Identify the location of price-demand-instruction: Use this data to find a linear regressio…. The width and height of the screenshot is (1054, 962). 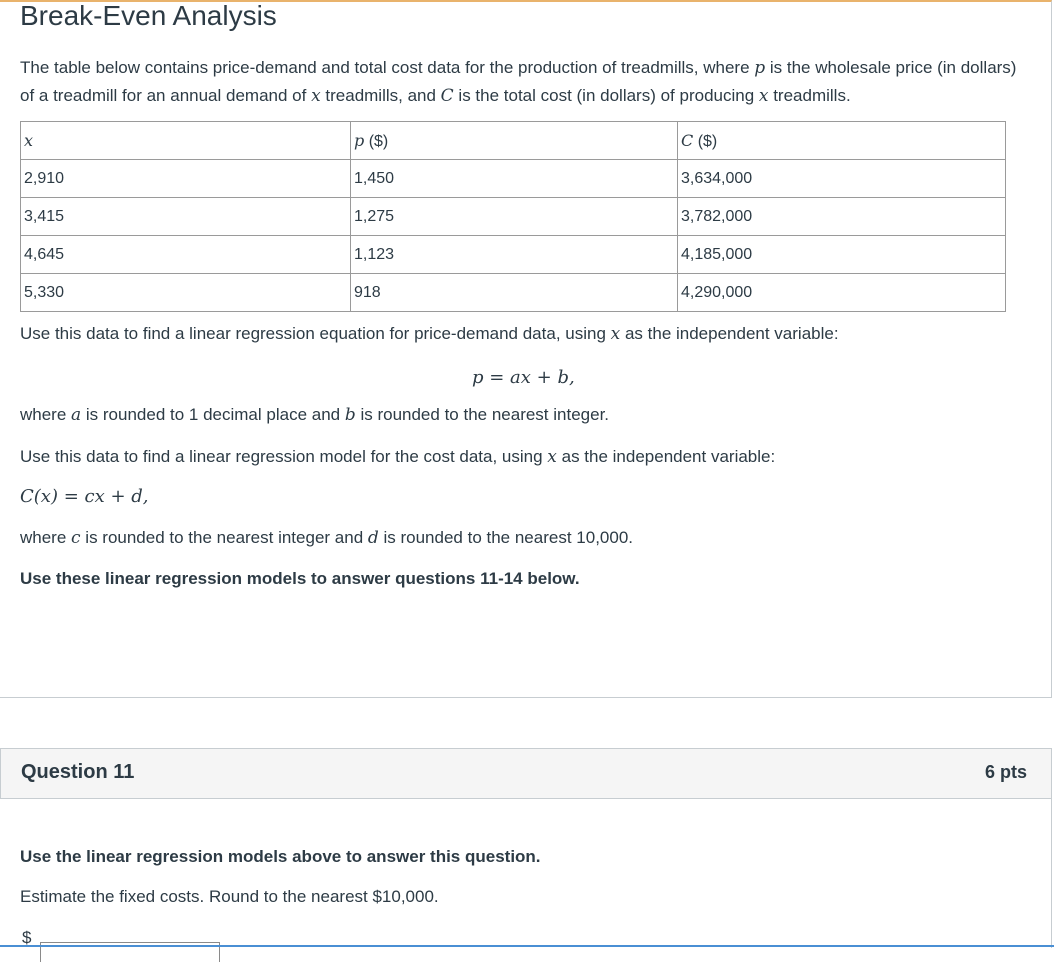
(429, 334).